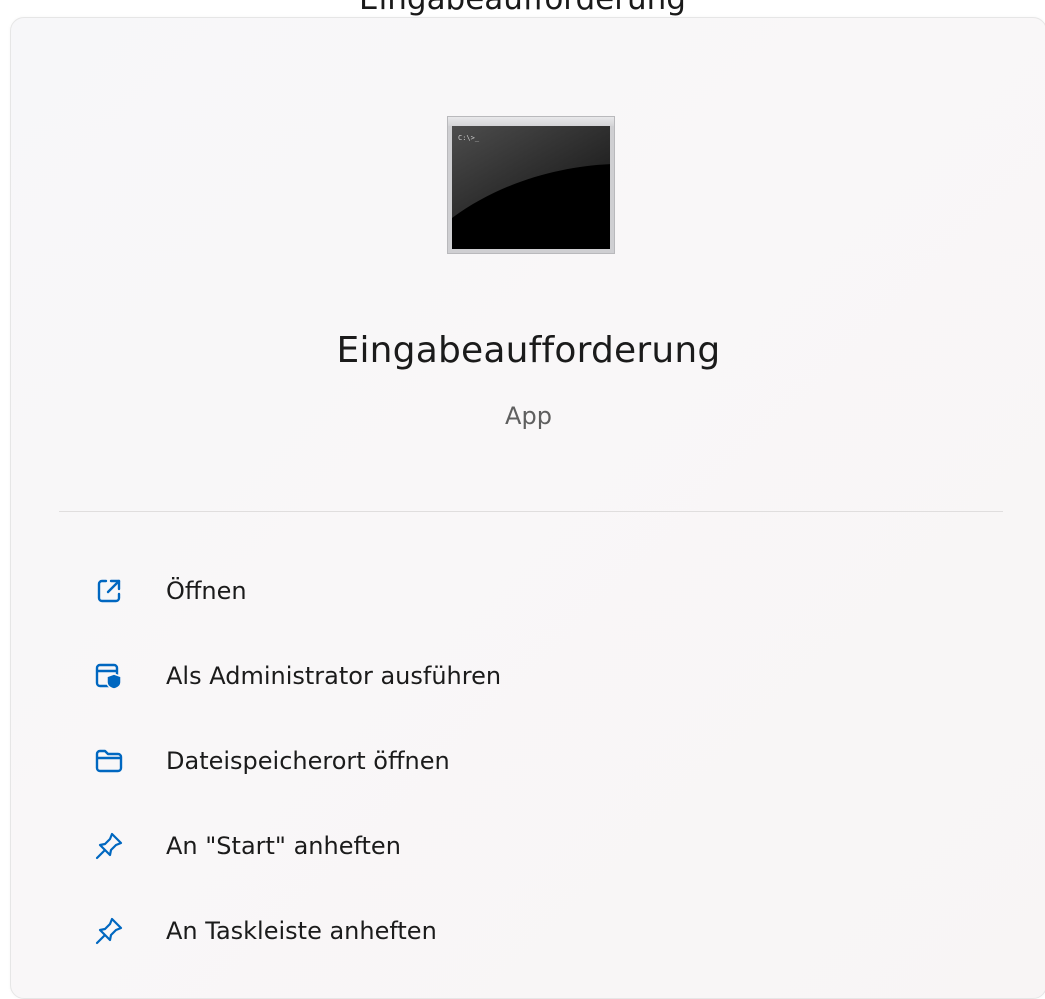 The width and height of the screenshot is (1045, 999). I want to click on open-file-location-label: Dateispeicherort öffnen, so click(308, 760).